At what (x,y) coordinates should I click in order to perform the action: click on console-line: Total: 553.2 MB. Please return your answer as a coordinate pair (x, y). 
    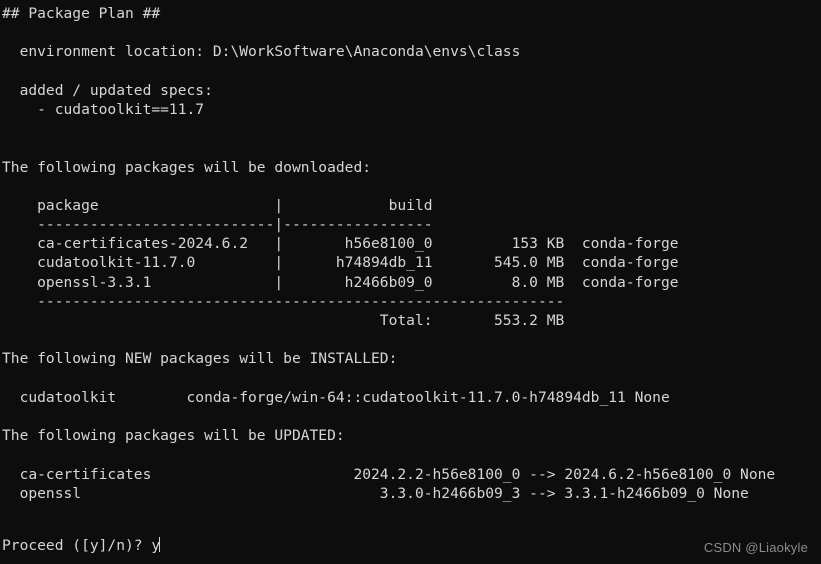
    Looking at the image, I should click on (283, 320).